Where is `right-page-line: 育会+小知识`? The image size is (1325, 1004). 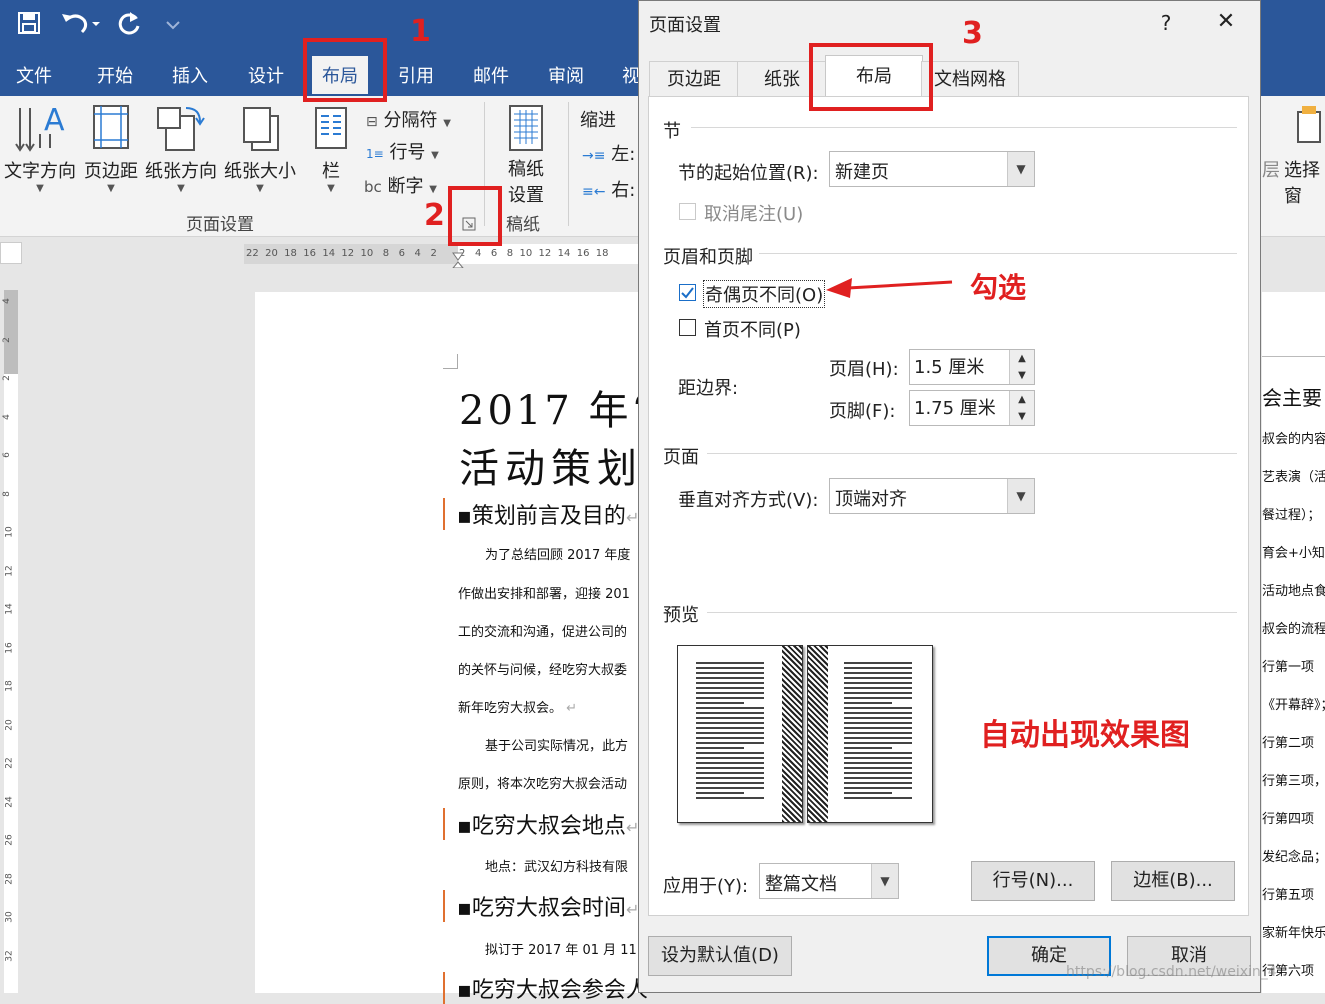 right-page-line: 育会+小知识 is located at coordinates (1293, 553).